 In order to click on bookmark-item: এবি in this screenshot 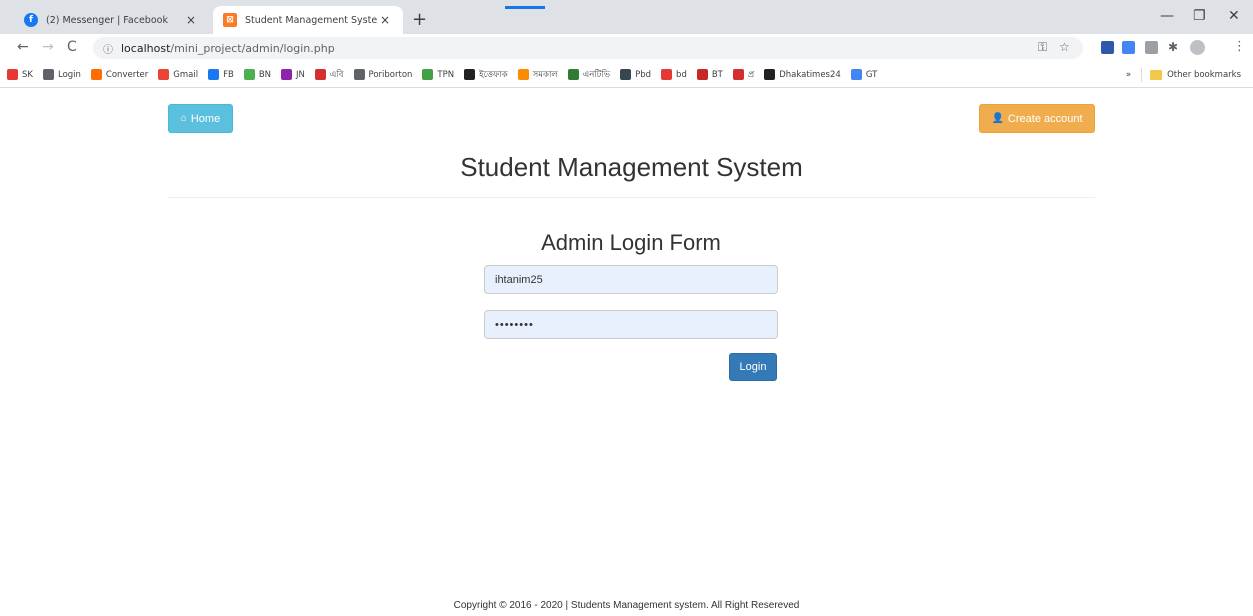, I will do `click(329, 75)`.